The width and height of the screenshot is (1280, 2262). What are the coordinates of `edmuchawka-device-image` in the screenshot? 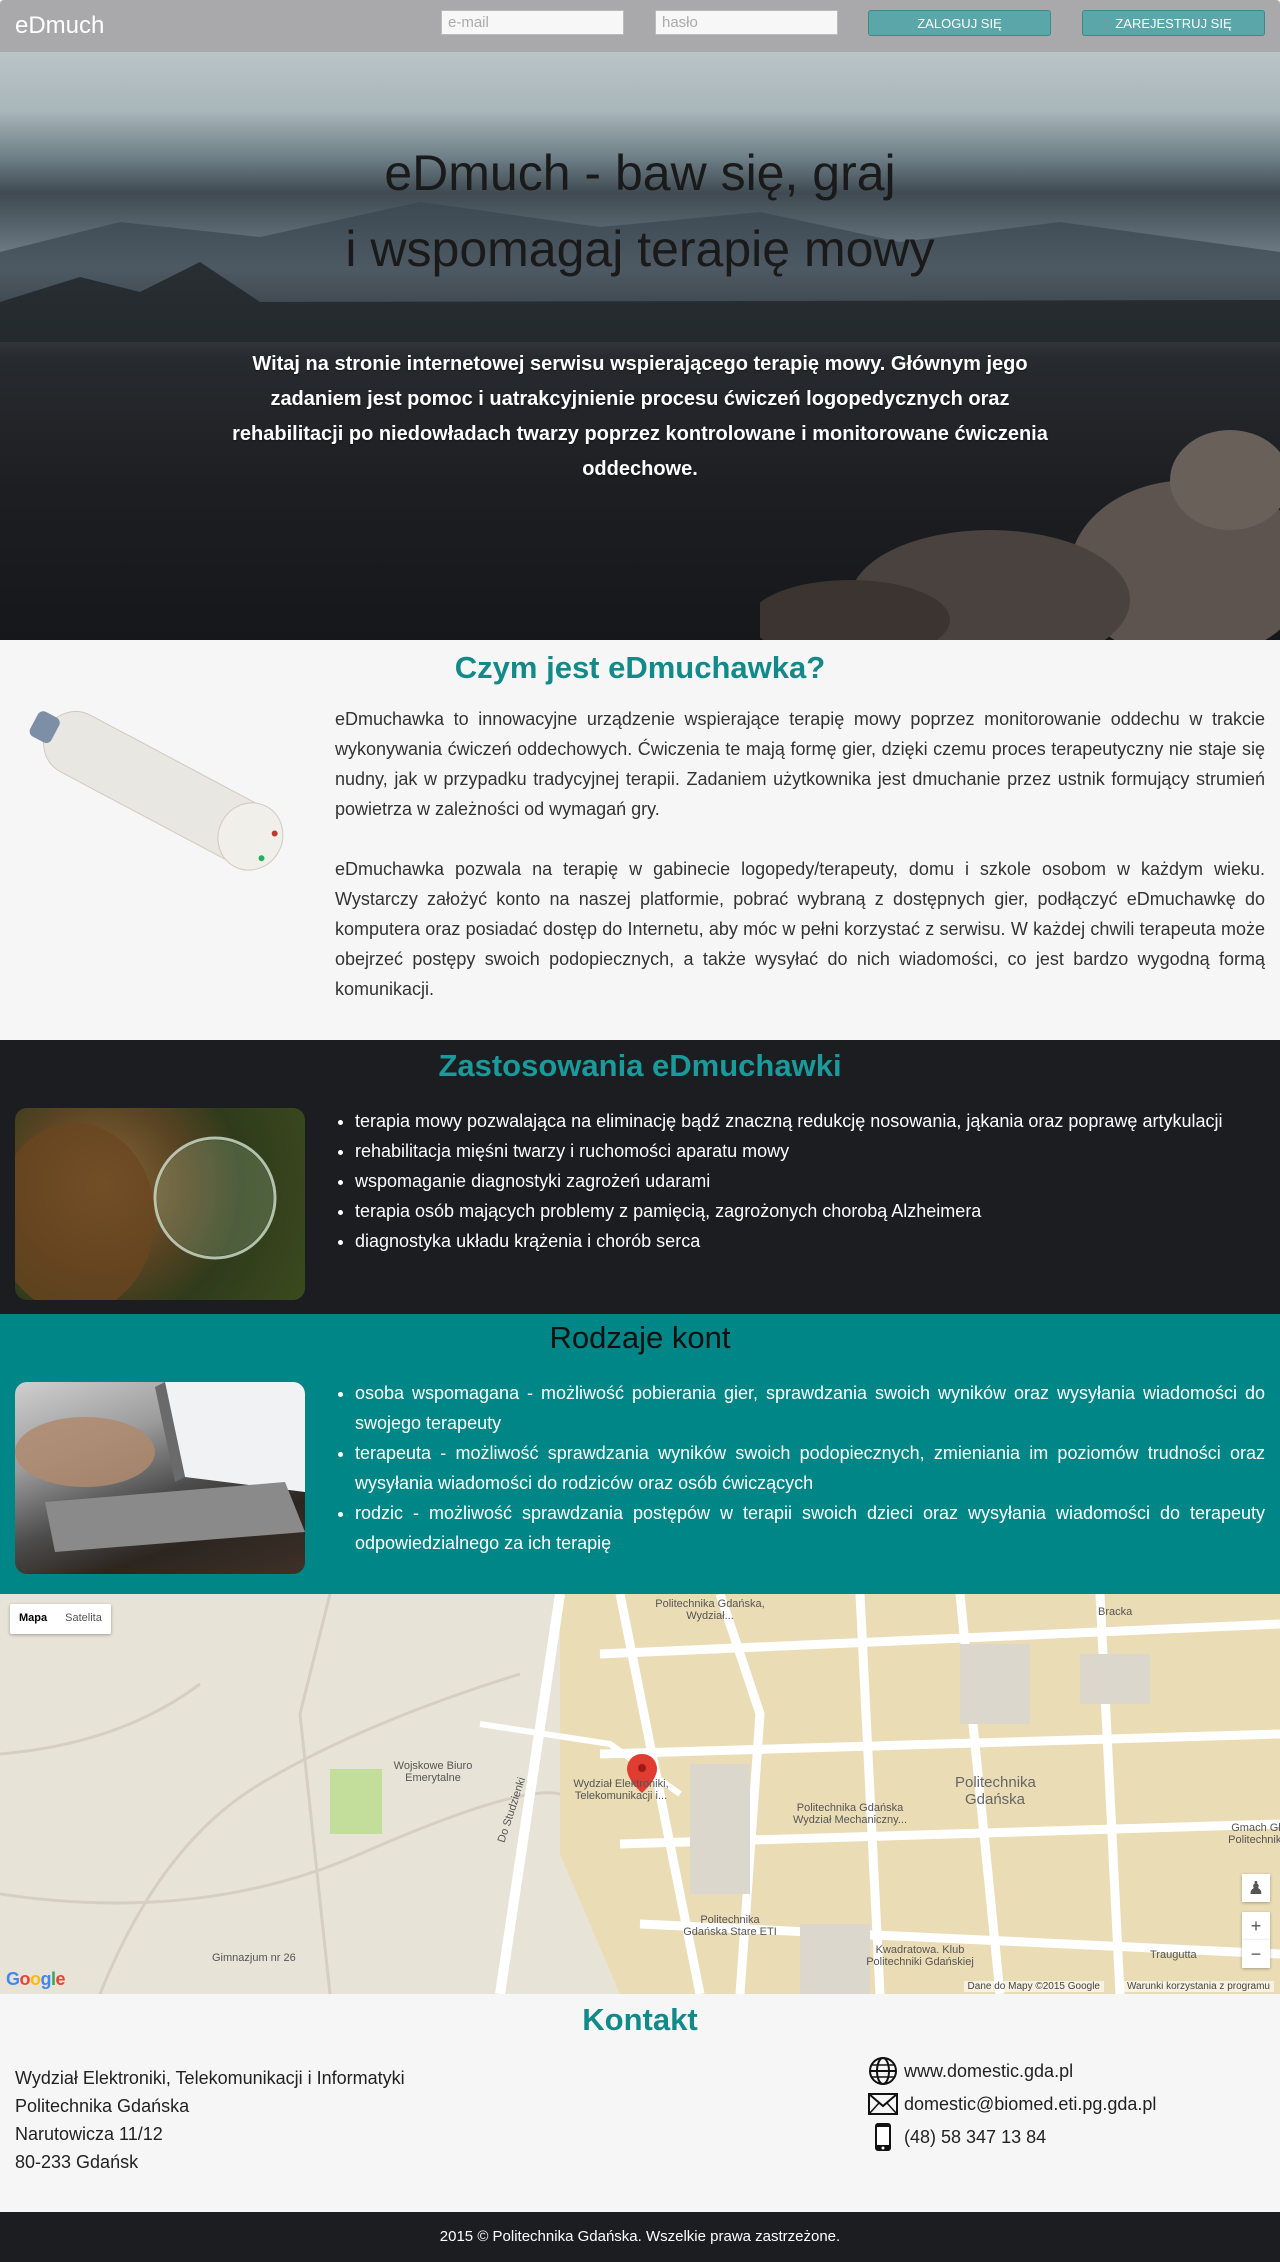 It's located at (156, 791).